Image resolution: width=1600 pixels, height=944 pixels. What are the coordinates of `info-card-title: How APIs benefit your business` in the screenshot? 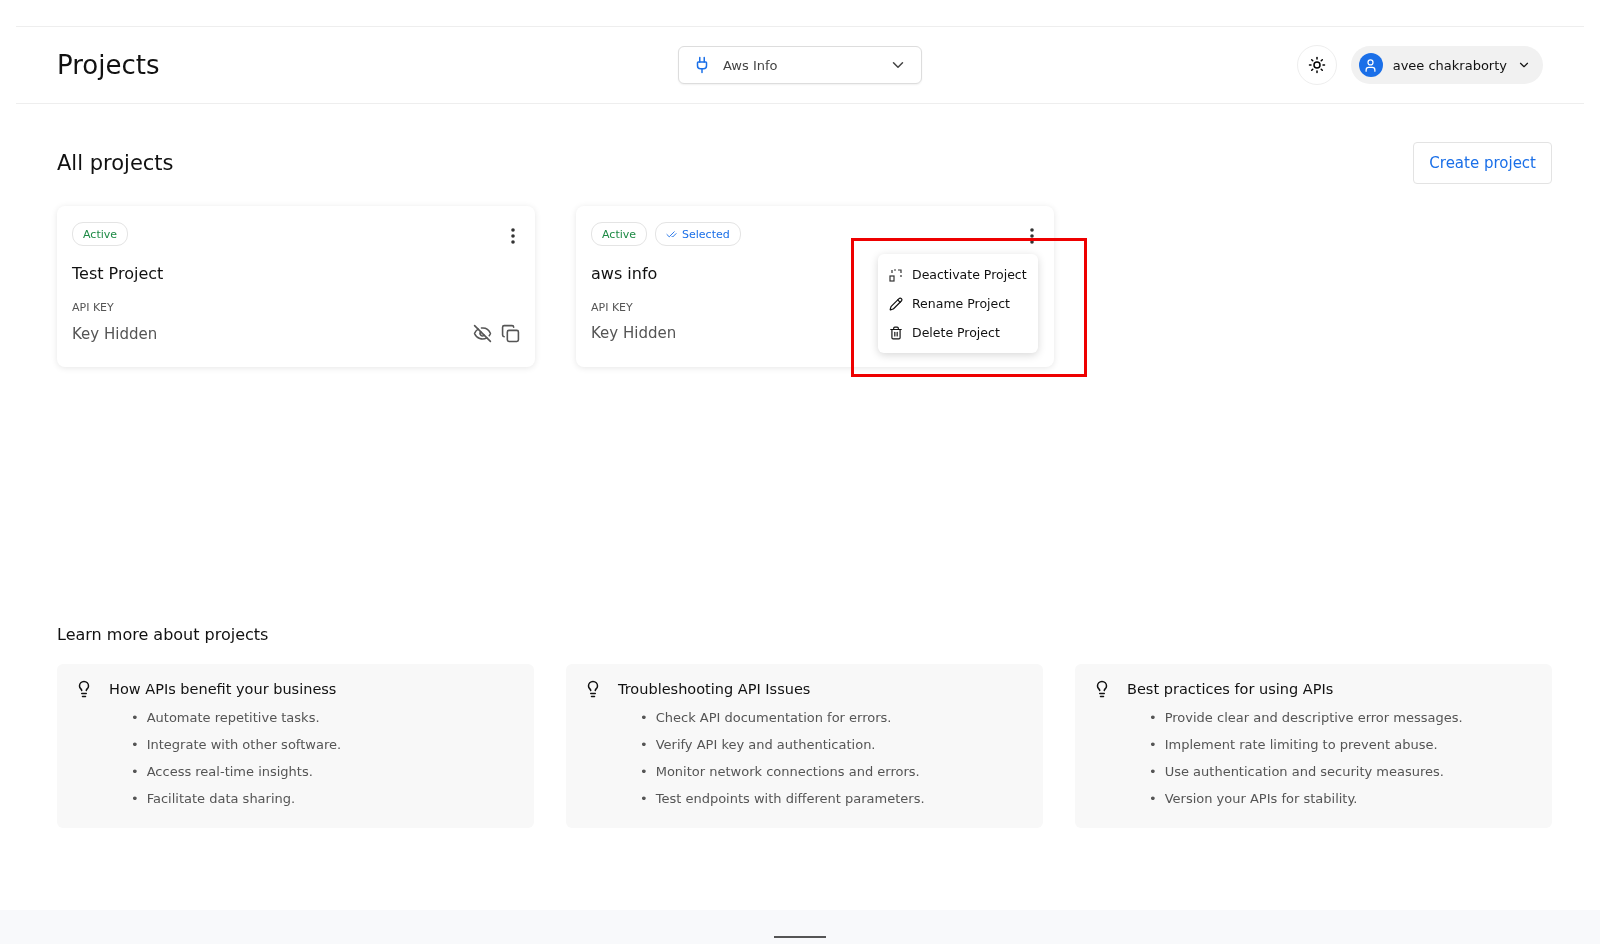 It's located at (223, 689).